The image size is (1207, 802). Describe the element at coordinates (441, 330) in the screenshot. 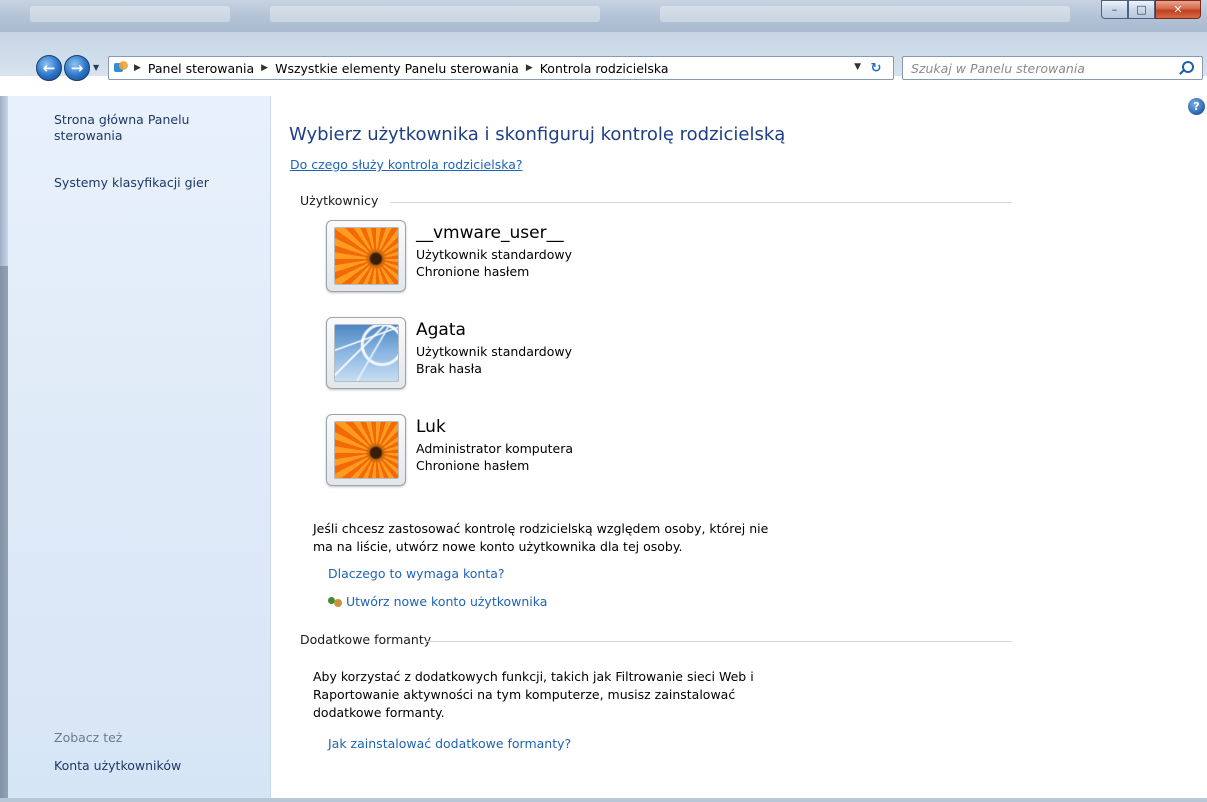

I see `user-name: Agata` at that location.